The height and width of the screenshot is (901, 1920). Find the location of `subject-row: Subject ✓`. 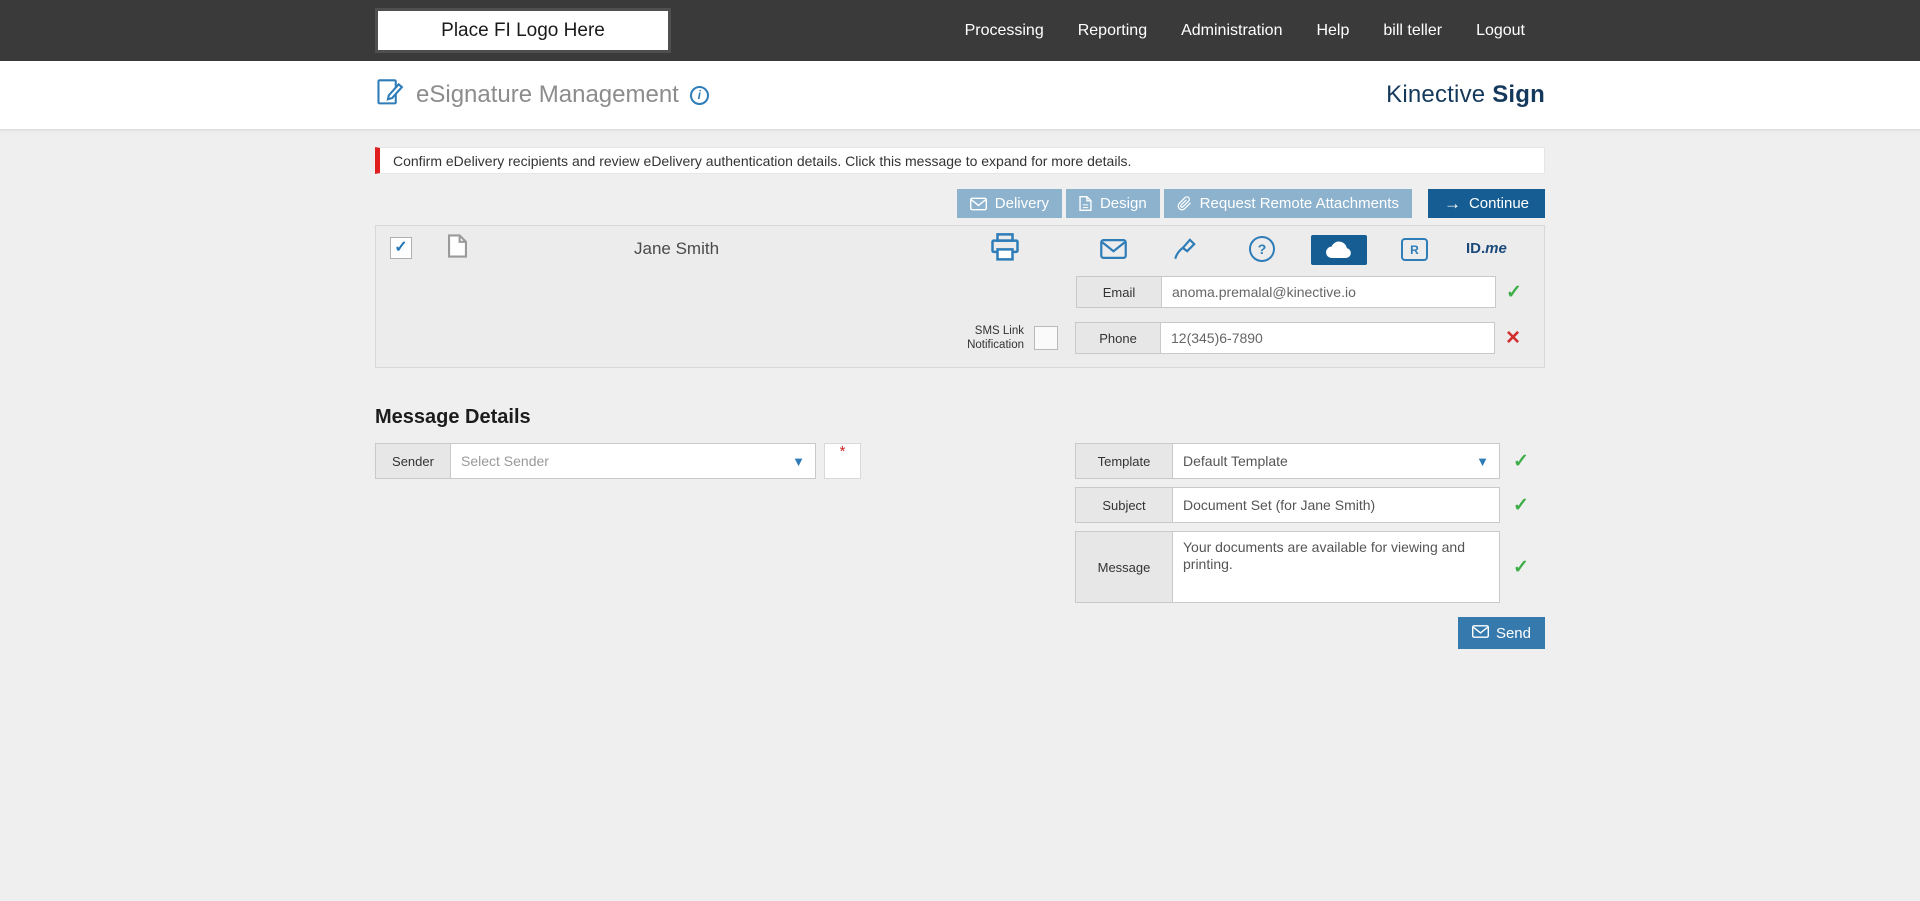

subject-row: Subject ✓ is located at coordinates (1310, 505).